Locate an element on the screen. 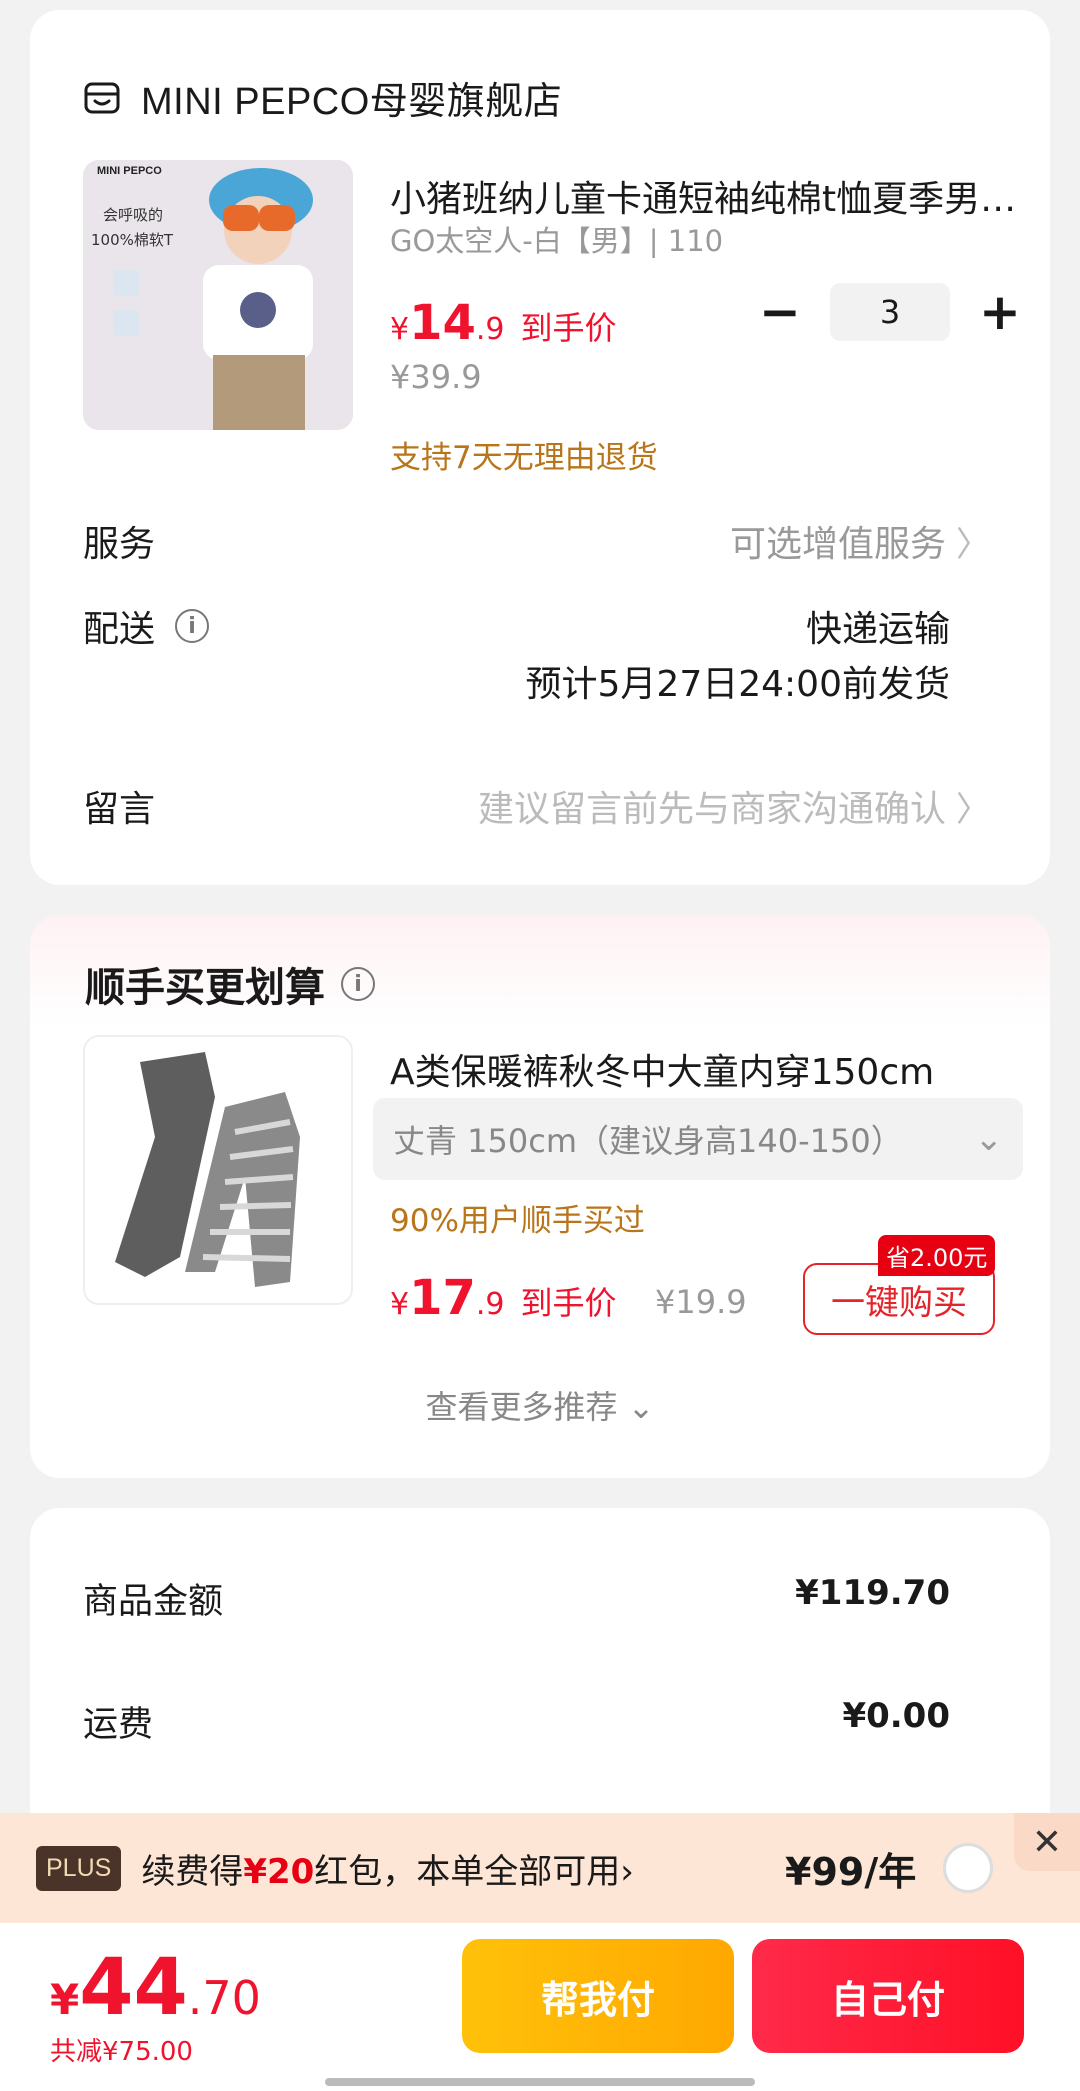 This screenshot has height=2091, width=1080. shipping-eta: 预计5月27日24:00前发货 is located at coordinates (737, 684).